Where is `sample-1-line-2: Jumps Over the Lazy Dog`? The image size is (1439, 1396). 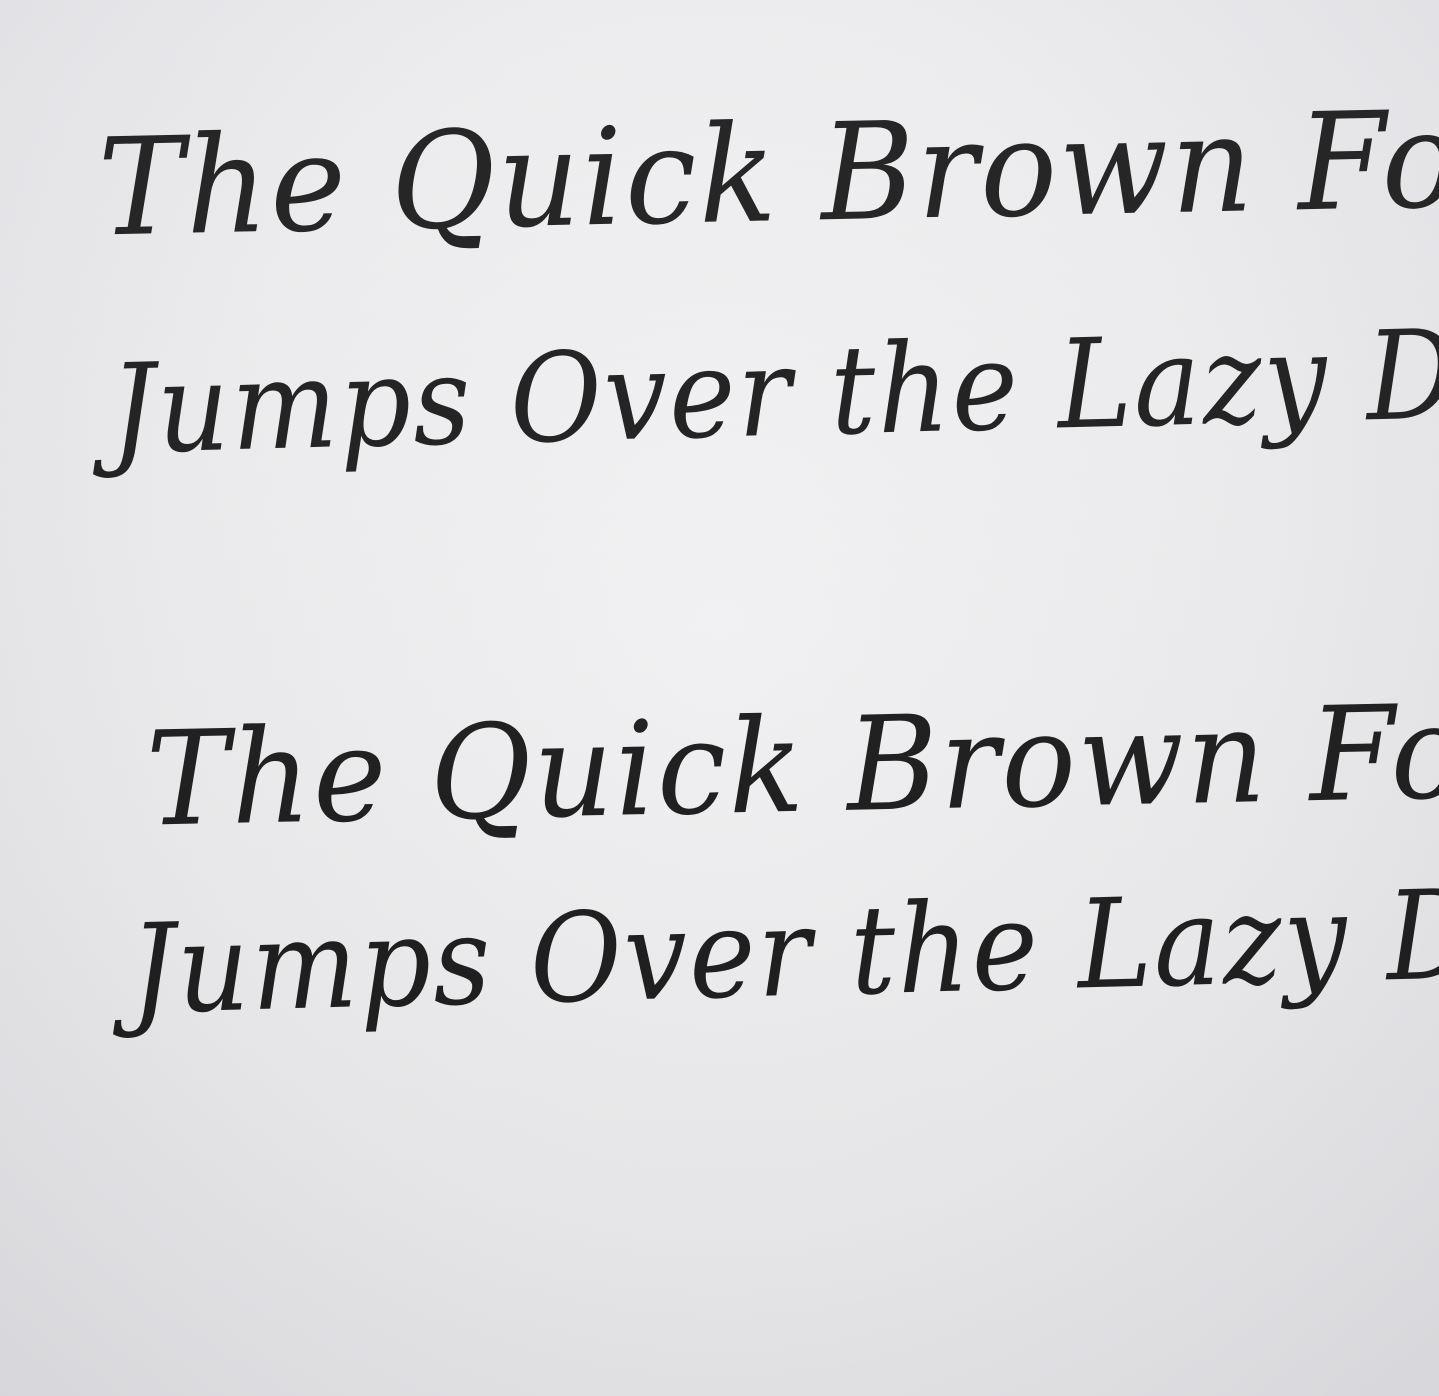 sample-1-line-2: Jumps Over the Lazy Dog is located at coordinates (773, 391).